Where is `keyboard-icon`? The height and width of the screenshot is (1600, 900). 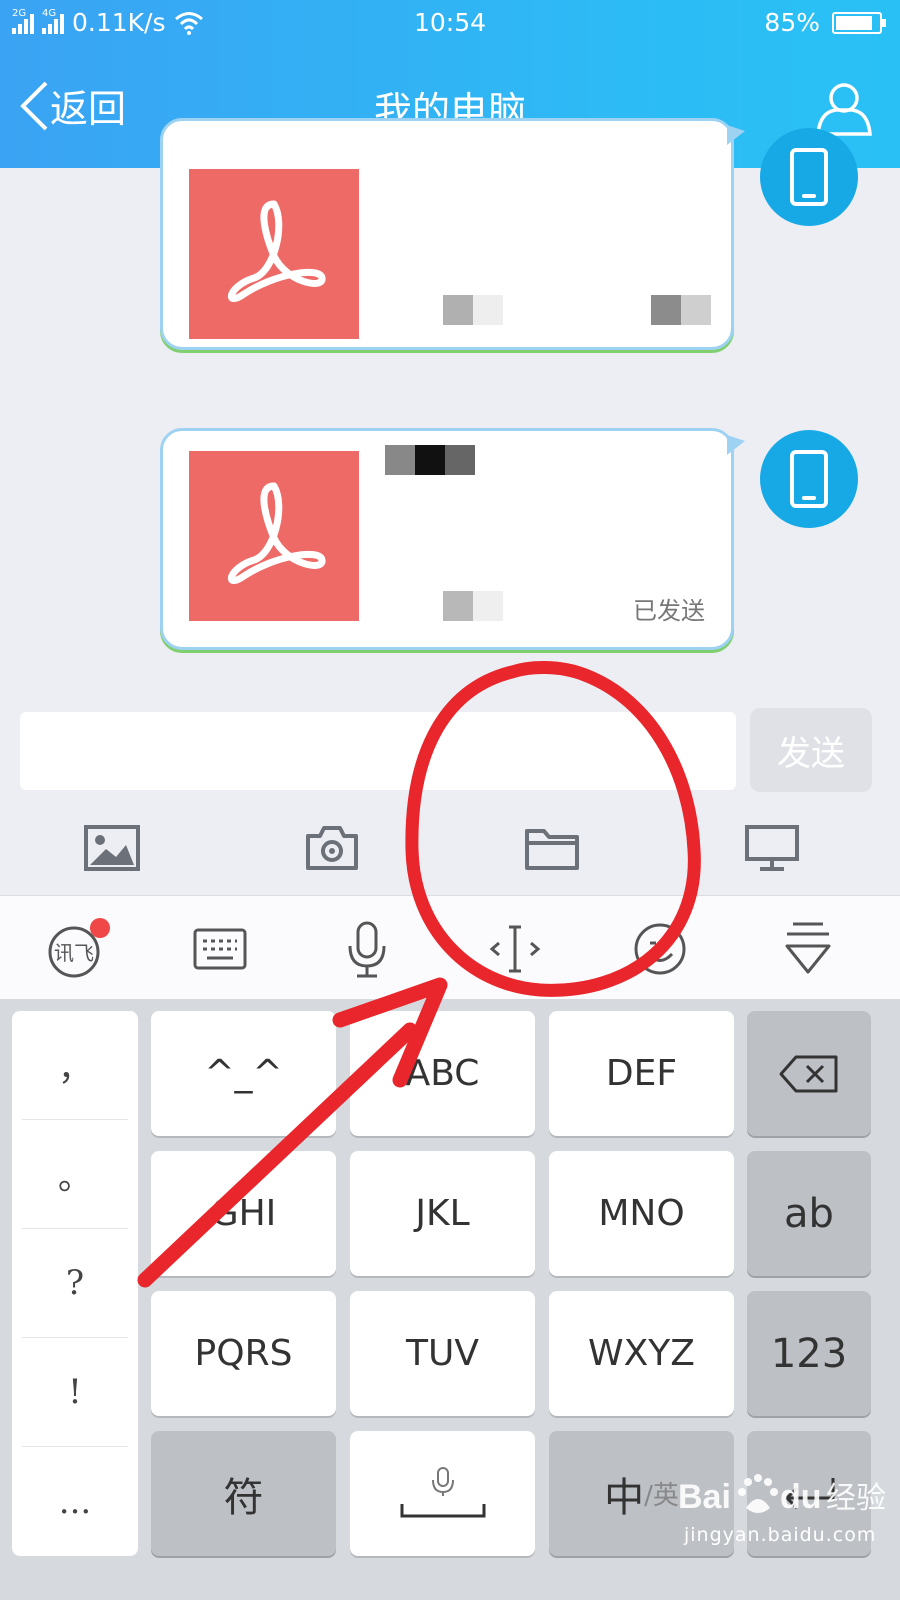 keyboard-icon is located at coordinates (220, 949).